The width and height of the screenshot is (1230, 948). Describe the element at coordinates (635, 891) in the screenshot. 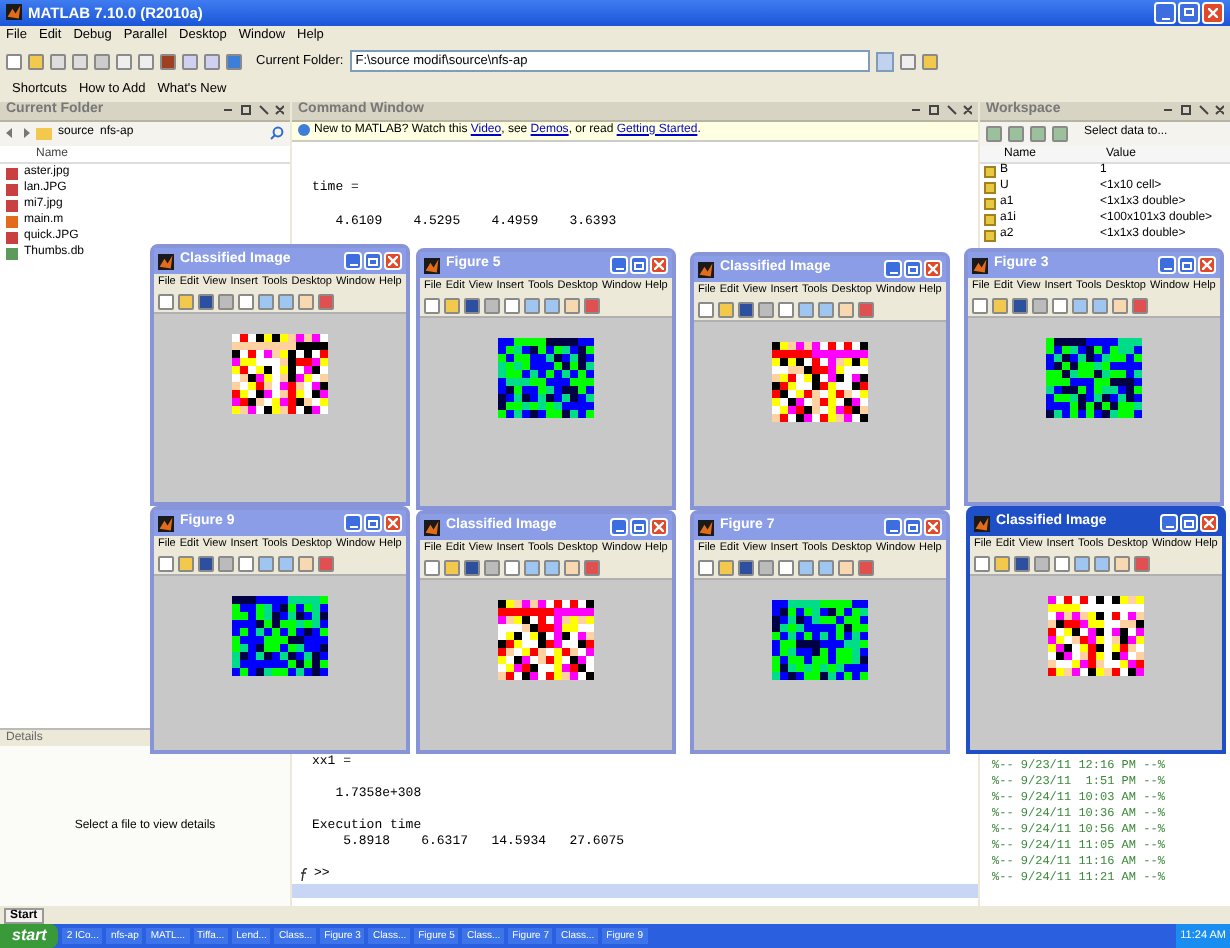

I see `horizontal-scrollbar` at that location.